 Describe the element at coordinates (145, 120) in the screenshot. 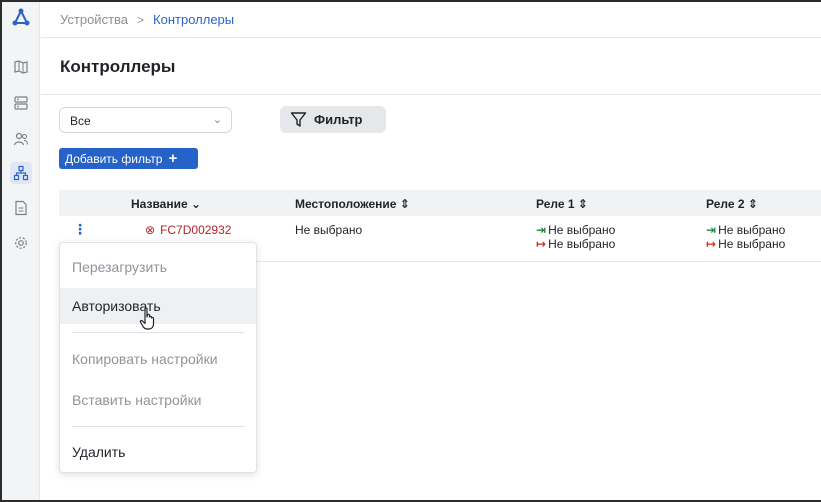

I see `status-select: Все ⌄` at that location.